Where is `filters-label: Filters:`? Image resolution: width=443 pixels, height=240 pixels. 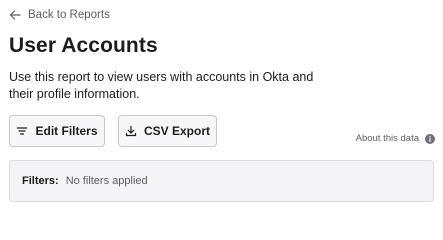 filters-label: Filters: is located at coordinates (40, 181).